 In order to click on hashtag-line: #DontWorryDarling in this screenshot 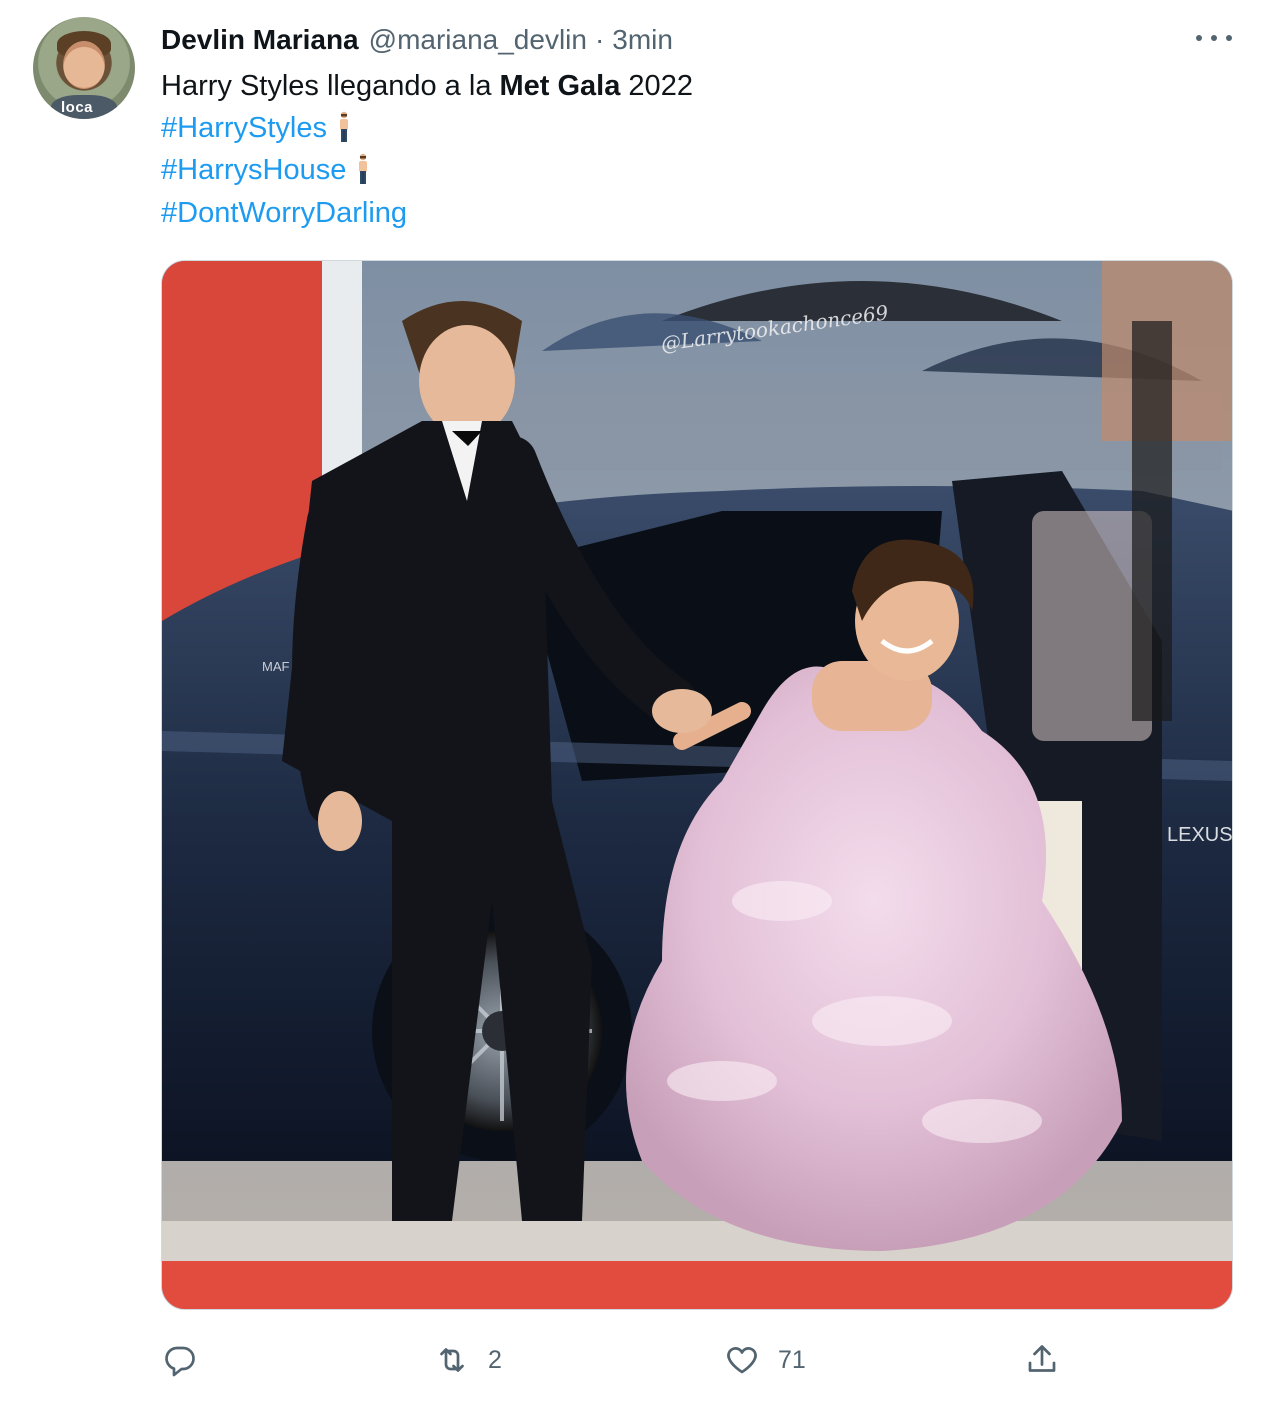, I will do `click(284, 213)`.